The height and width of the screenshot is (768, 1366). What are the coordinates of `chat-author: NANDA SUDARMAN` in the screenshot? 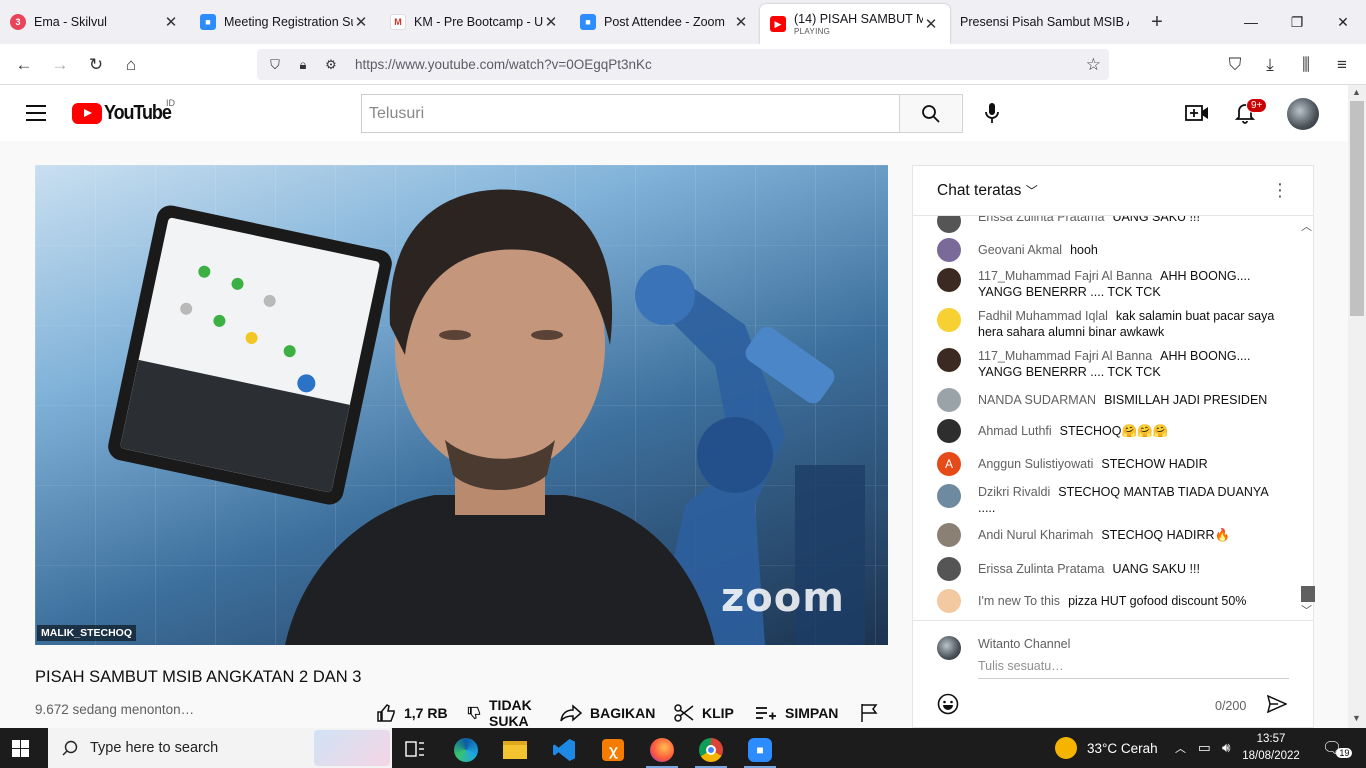 It's located at (1037, 400).